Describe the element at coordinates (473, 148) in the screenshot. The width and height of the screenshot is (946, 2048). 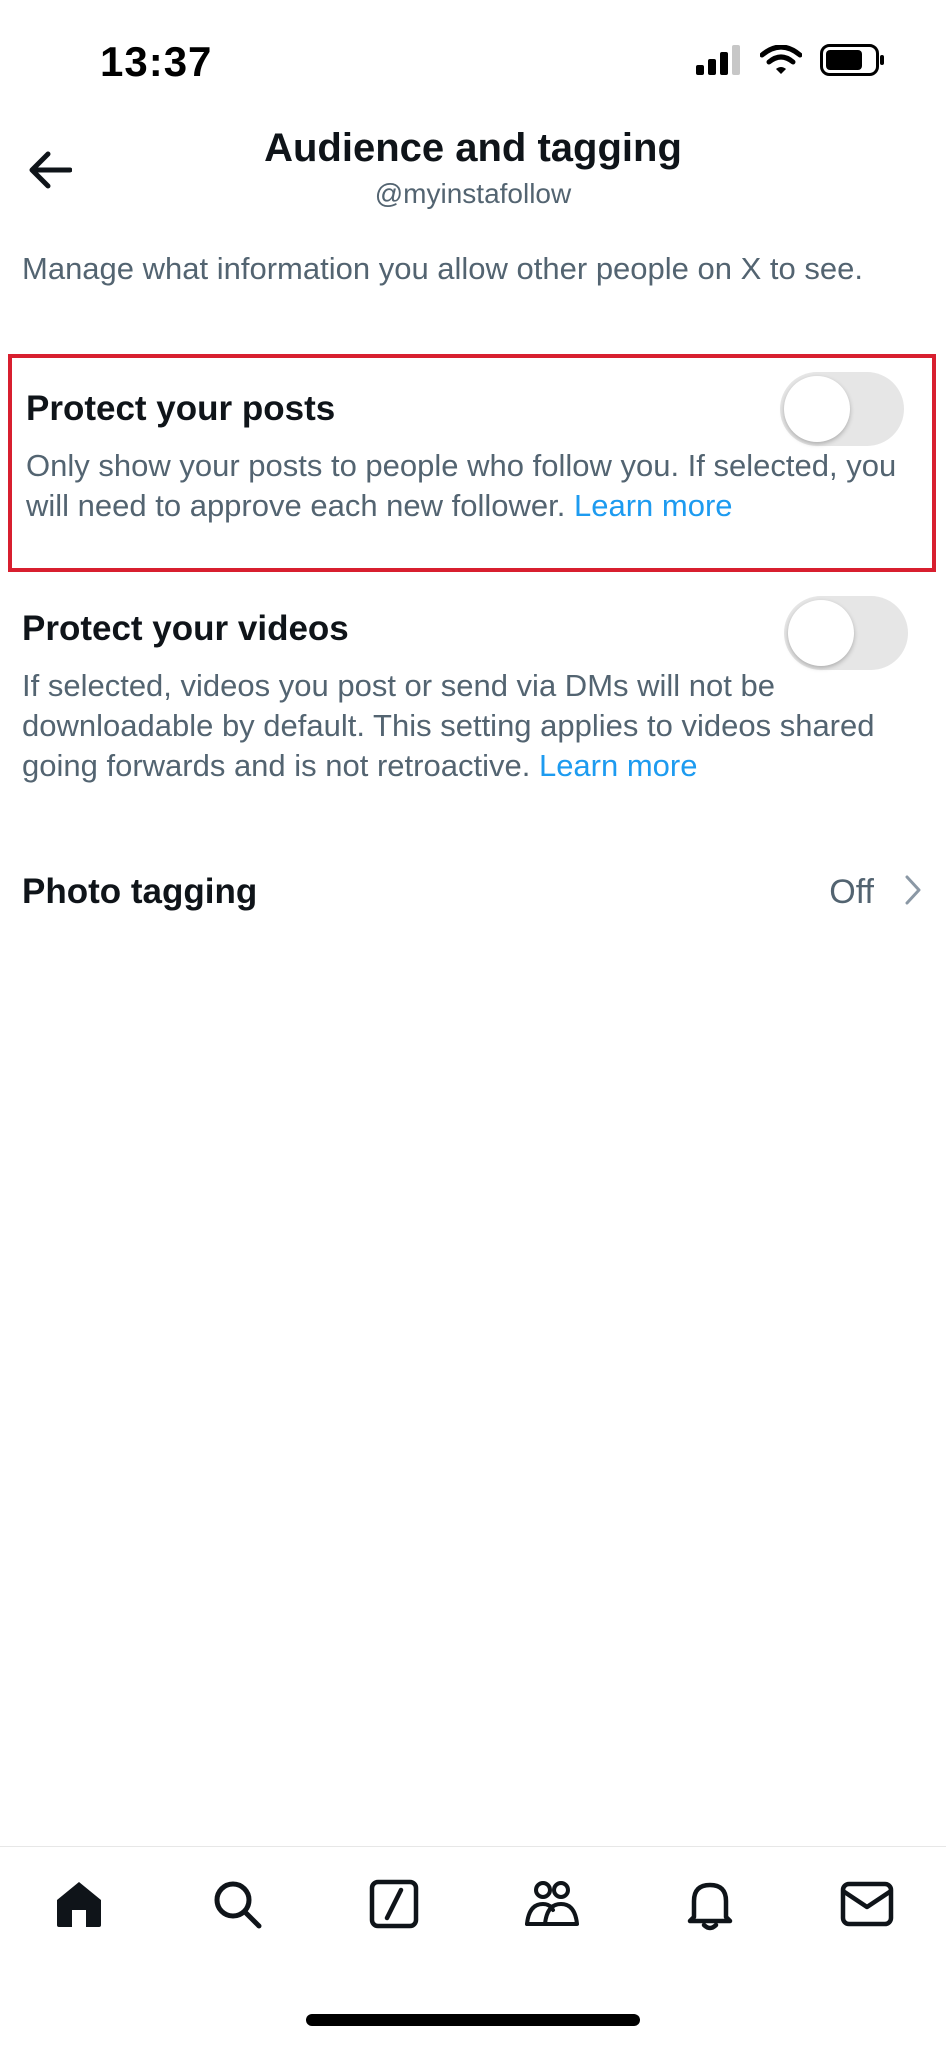
I see `page-title: Audience and tagging` at that location.